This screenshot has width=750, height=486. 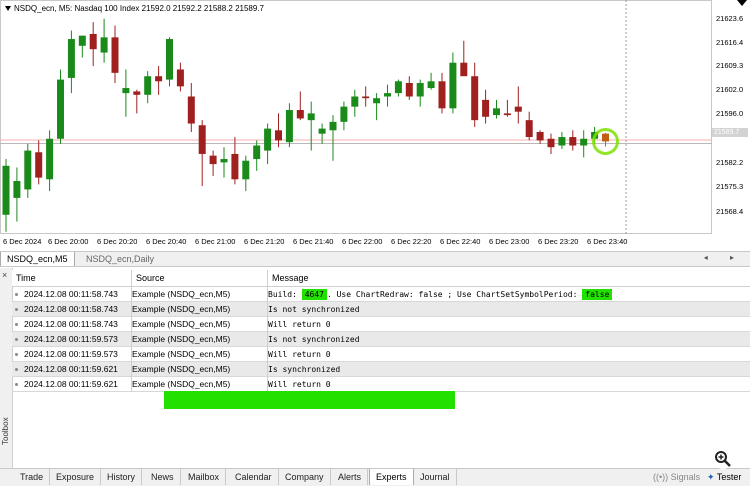 I want to click on chart-tab-daily: NSDQ_ecn,Daily, so click(x=120, y=259).